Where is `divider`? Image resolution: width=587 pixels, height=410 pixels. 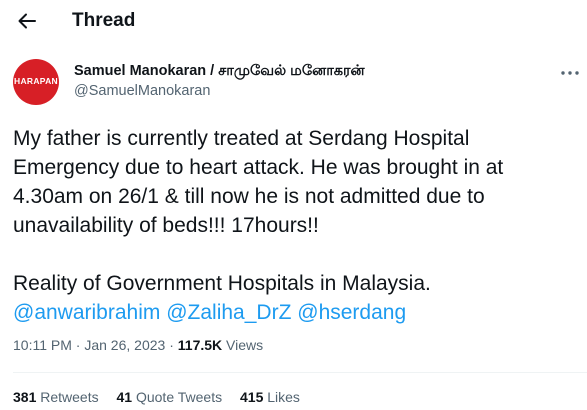
divider is located at coordinates (300, 372).